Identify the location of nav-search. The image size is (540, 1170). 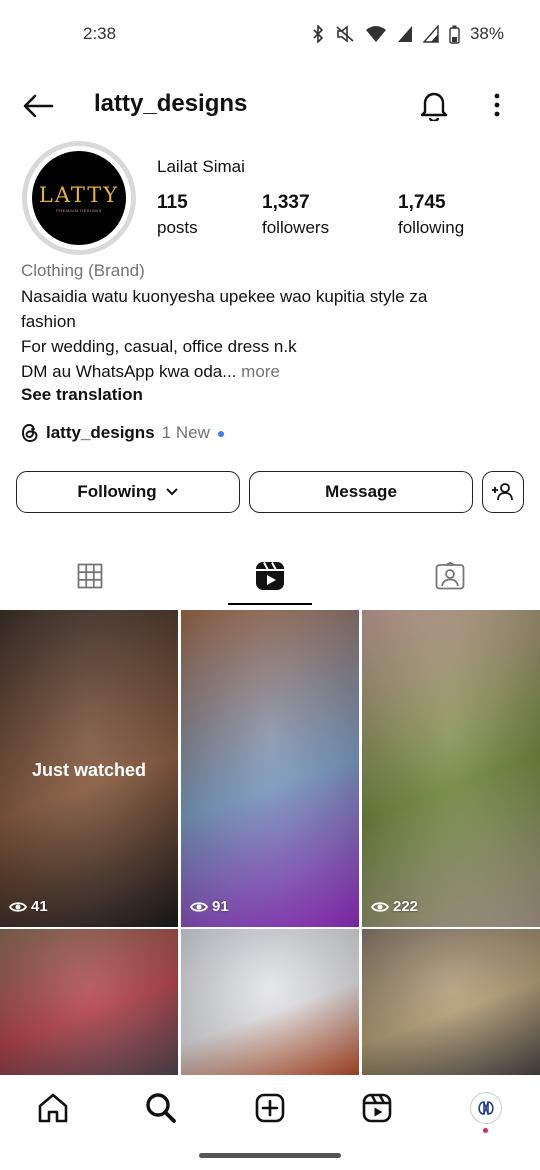
(161, 1108).